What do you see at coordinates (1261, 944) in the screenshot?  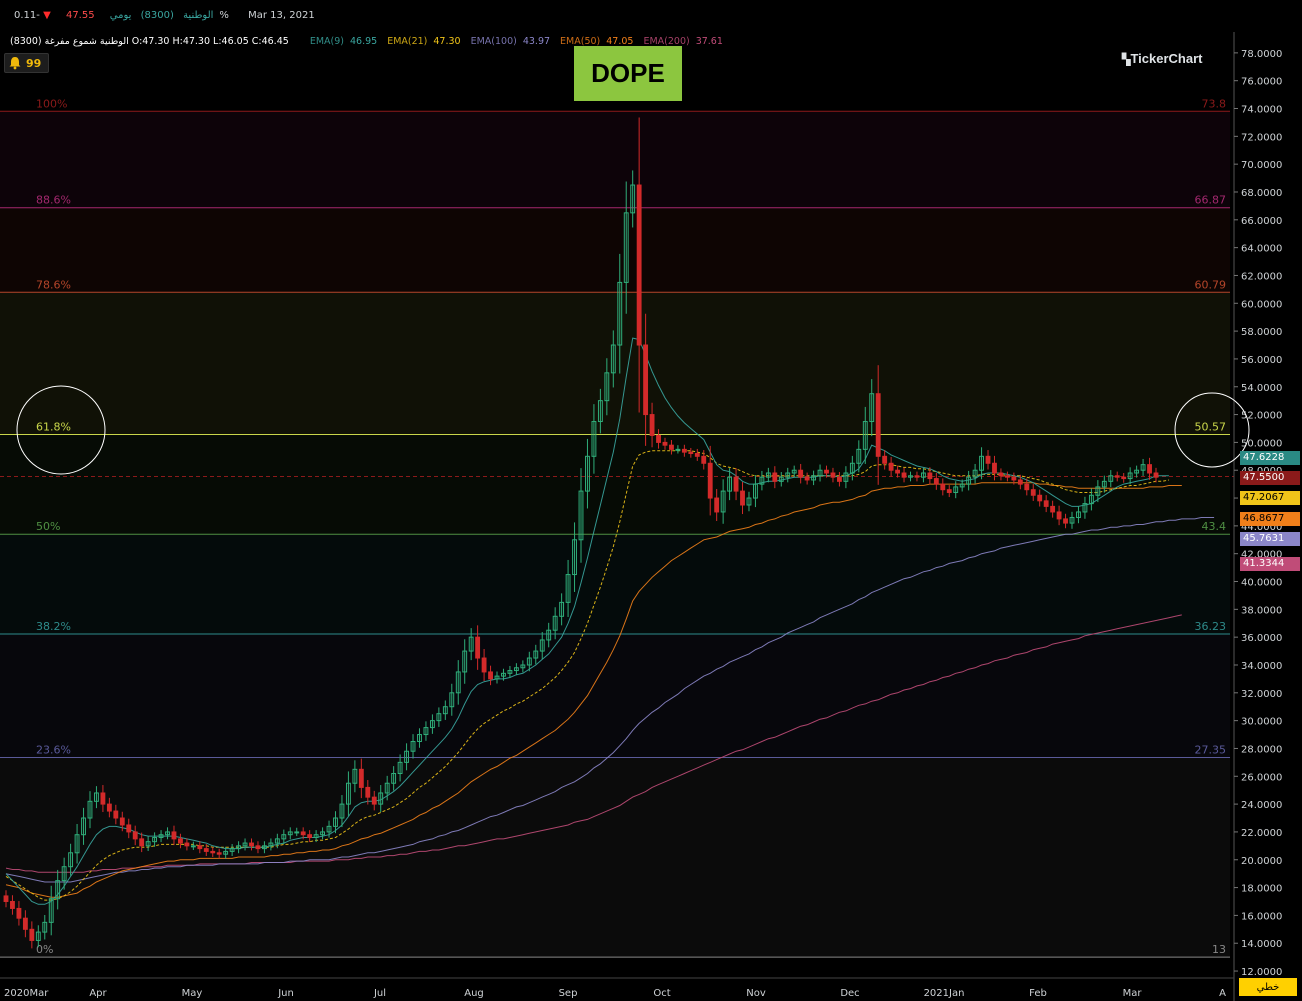 I see `axis-tick-label: 14.0000` at bounding box center [1261, 944].